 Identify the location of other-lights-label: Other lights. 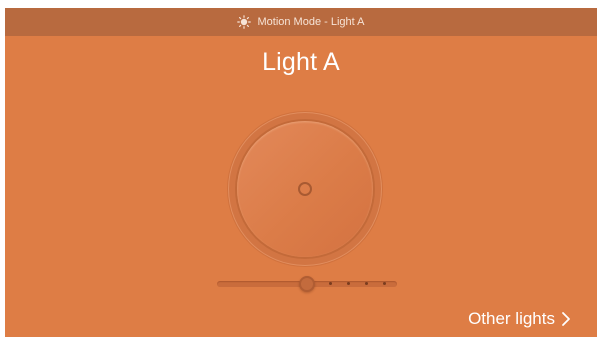
(511, 318).